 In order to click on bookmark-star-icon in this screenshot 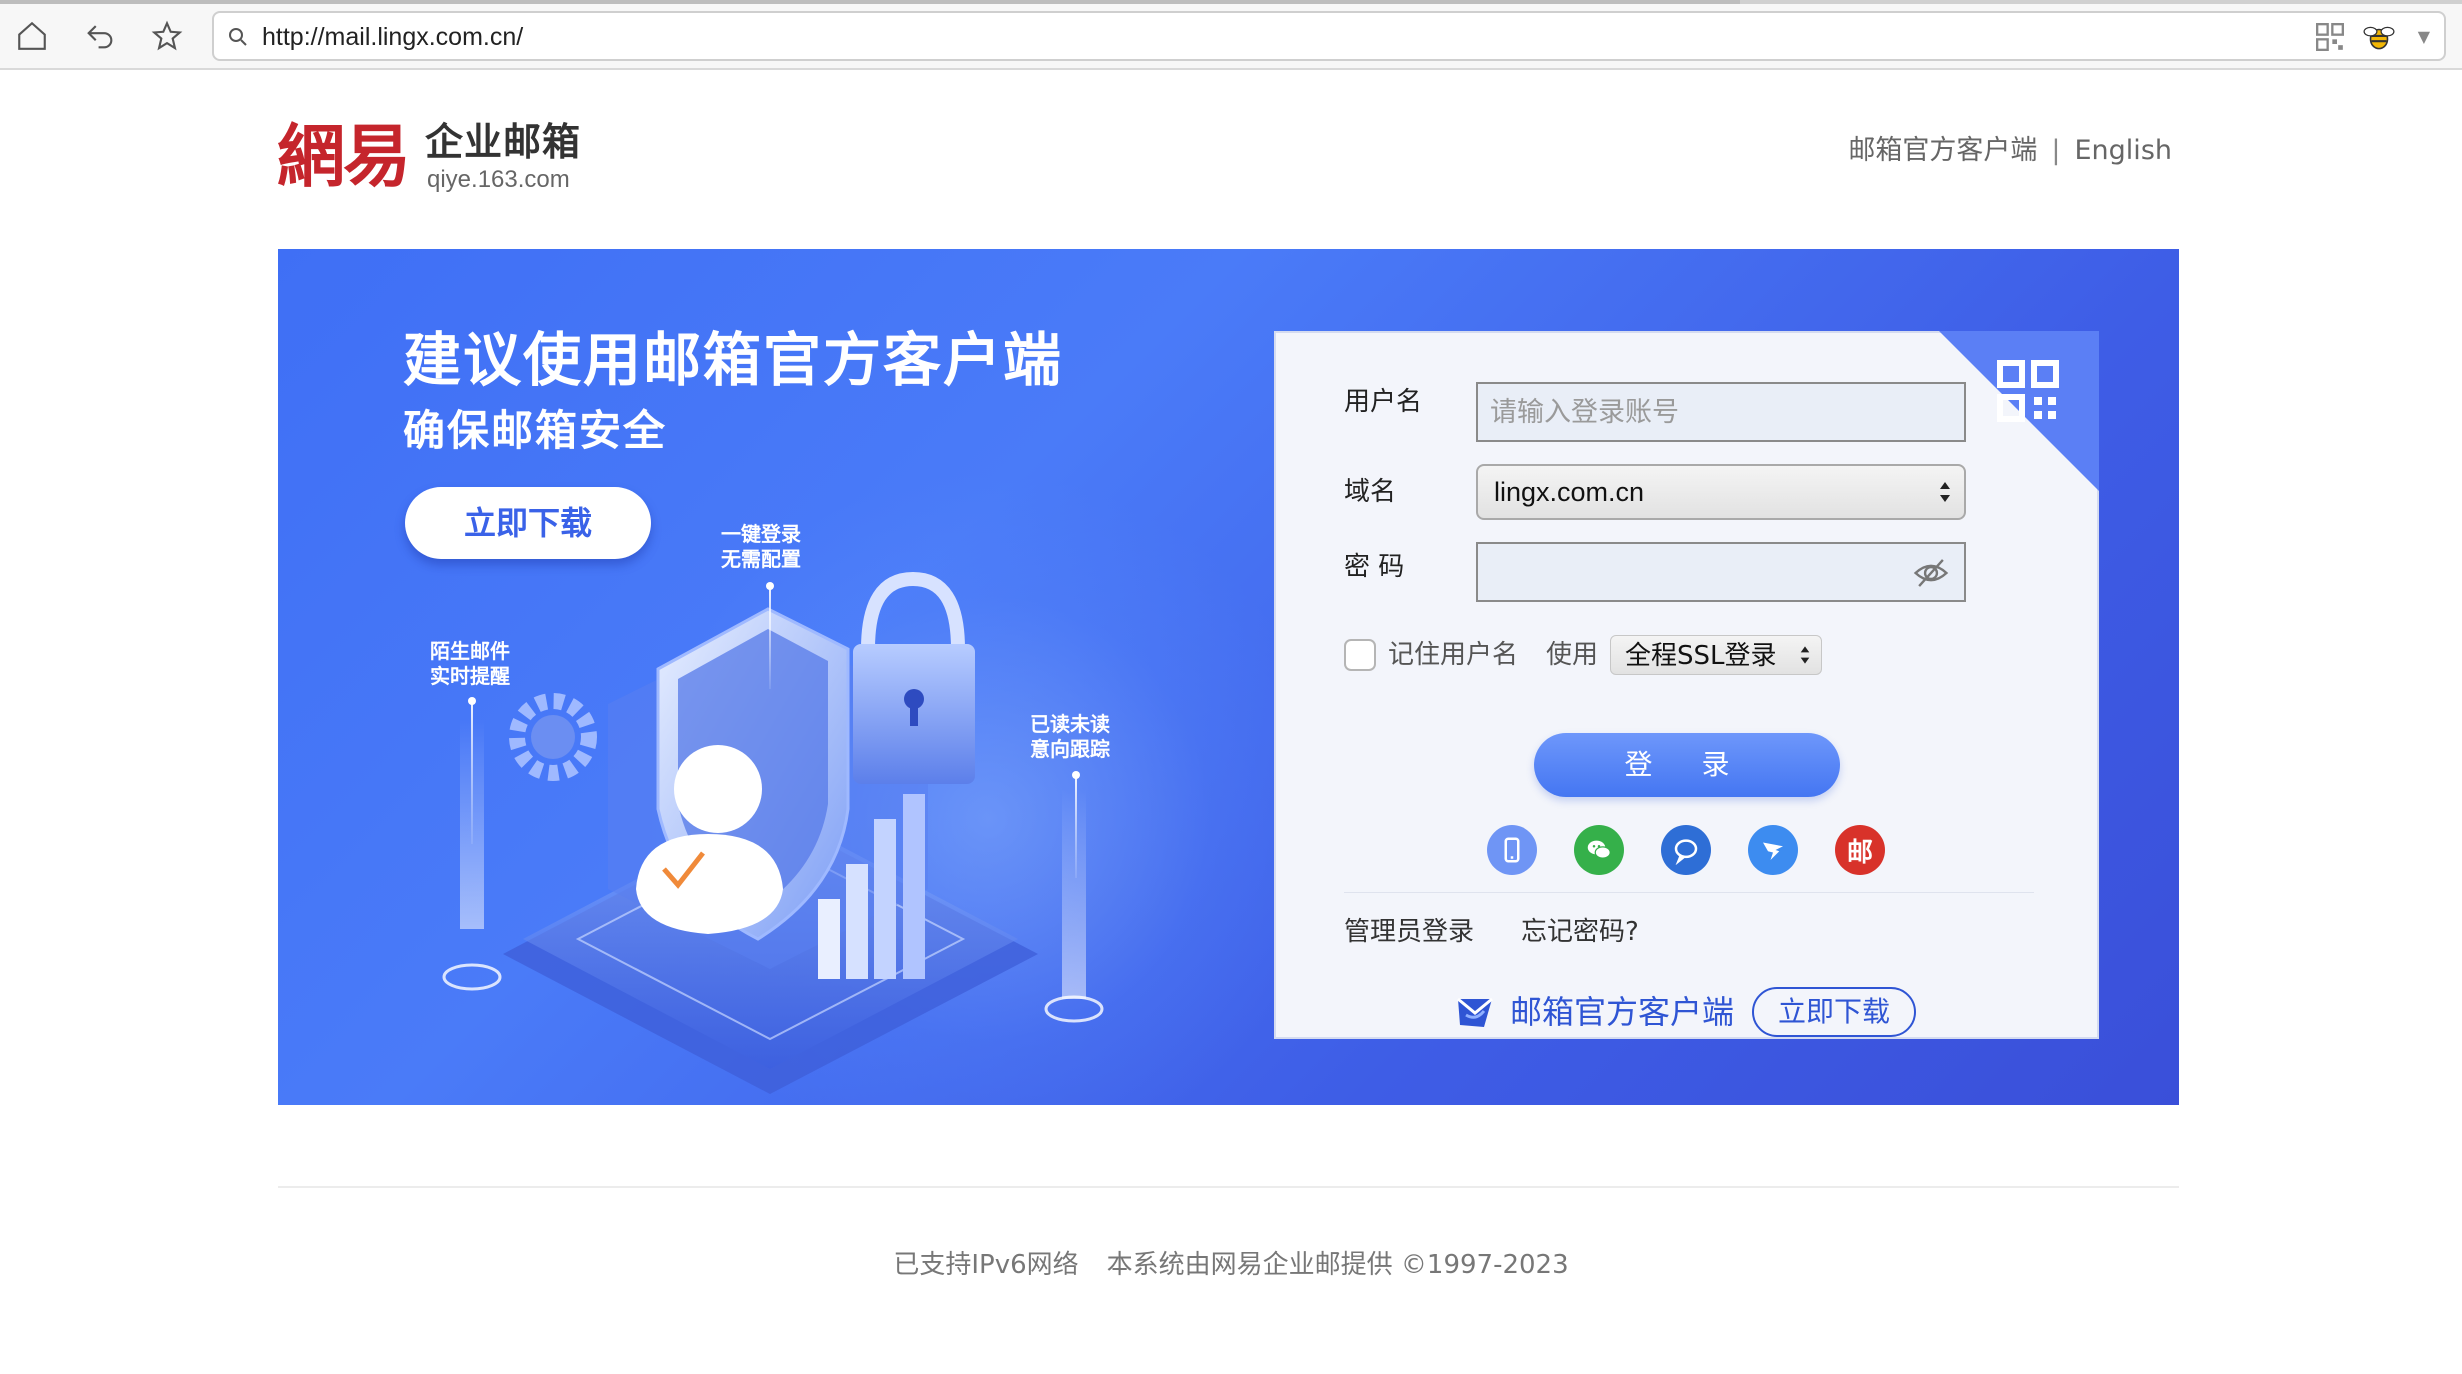, I will do `click(167, 36)`.